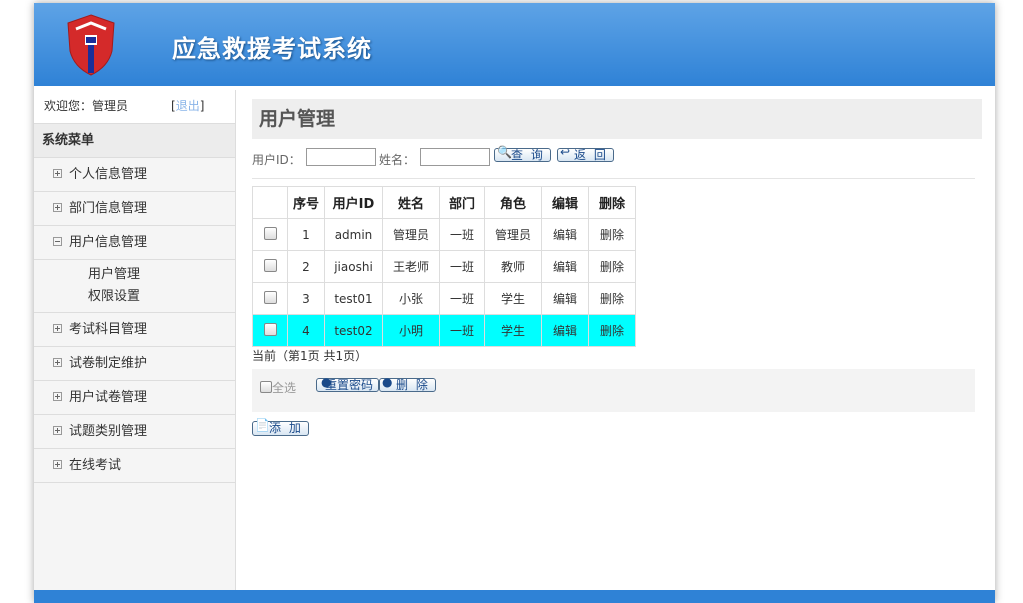  I want to click on sidebar-item-label: 部门信息管理, so click(108, 208).